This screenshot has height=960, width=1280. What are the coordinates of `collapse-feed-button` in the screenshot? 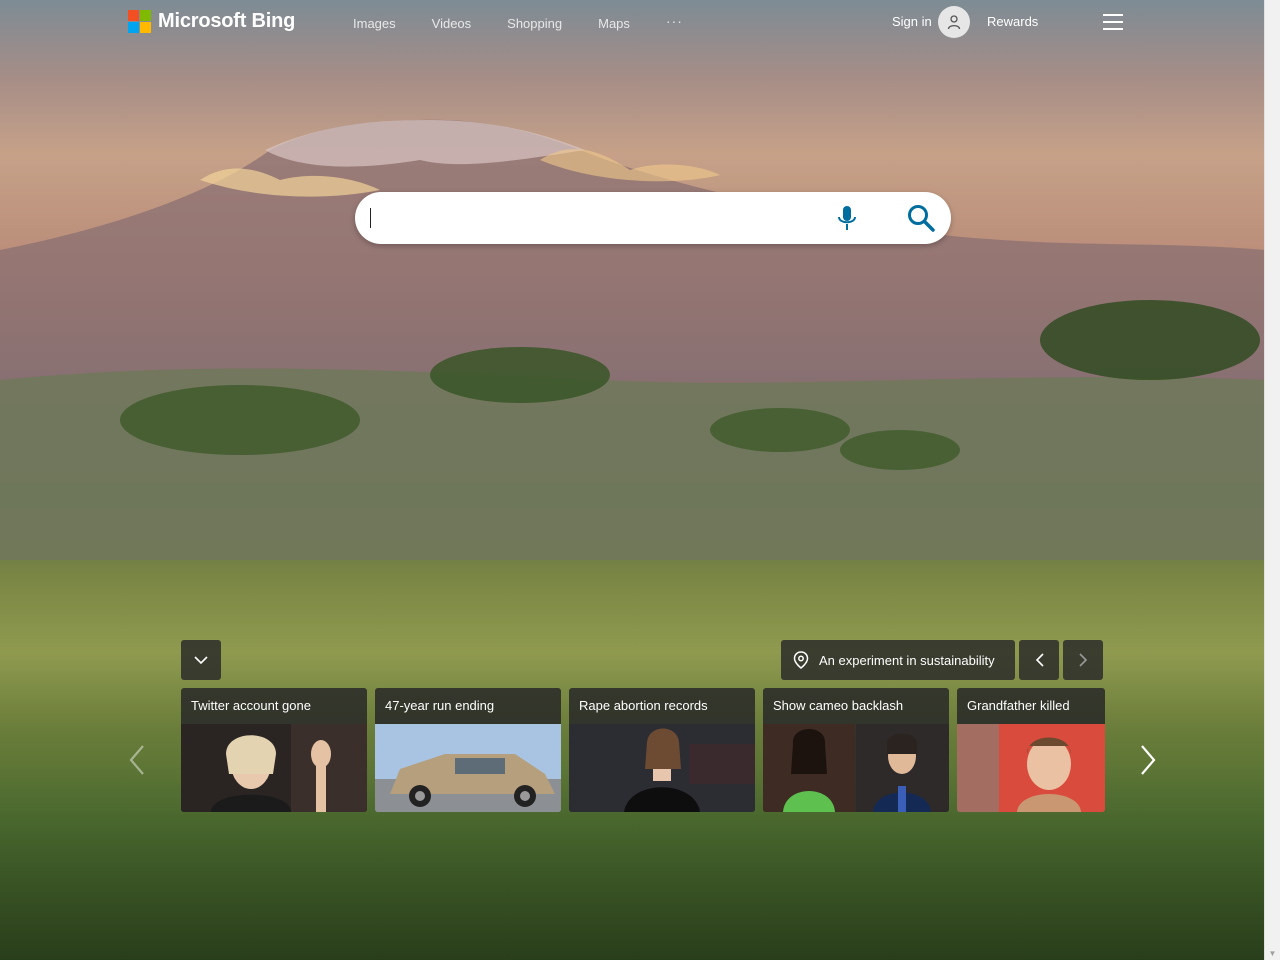 It's located at (201, 660).